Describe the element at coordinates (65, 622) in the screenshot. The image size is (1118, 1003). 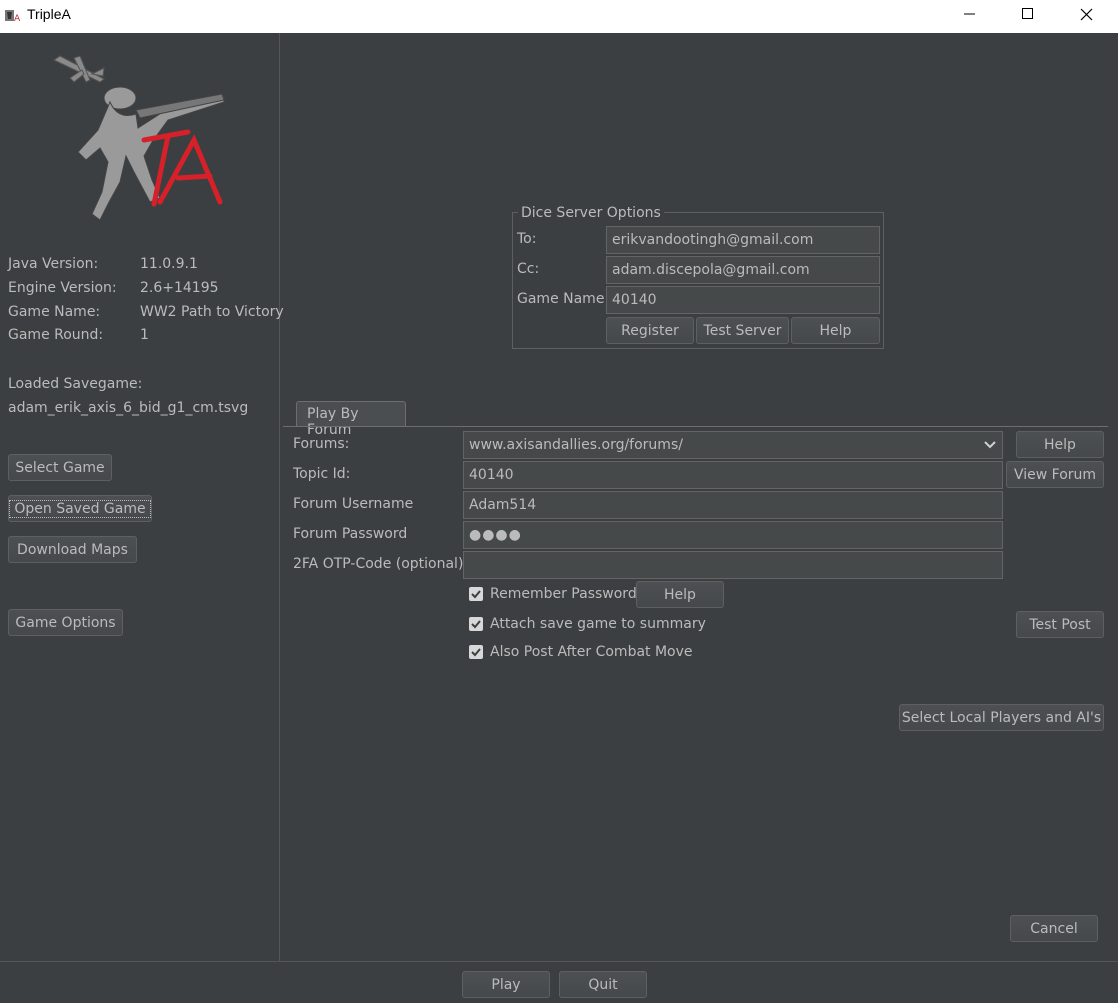
I see `game-options-button: Game Options` at that location.